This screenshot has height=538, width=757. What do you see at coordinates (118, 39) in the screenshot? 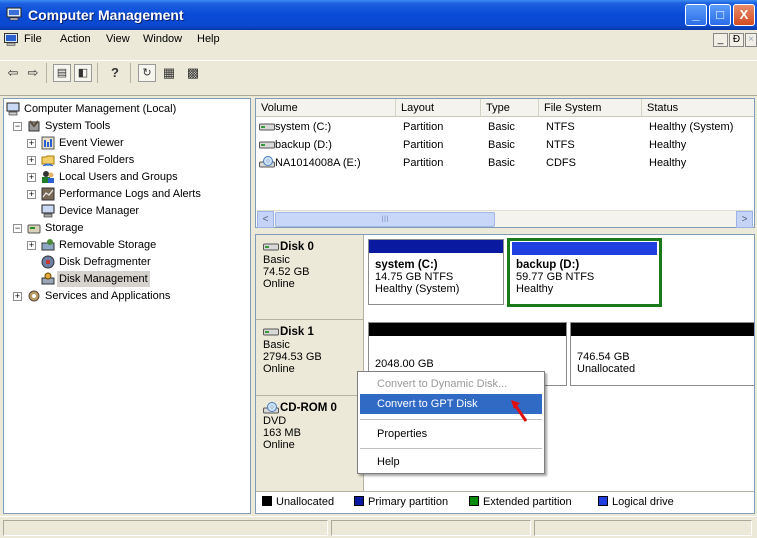
I see `menu-view: View` at bounding box center [118, 39].